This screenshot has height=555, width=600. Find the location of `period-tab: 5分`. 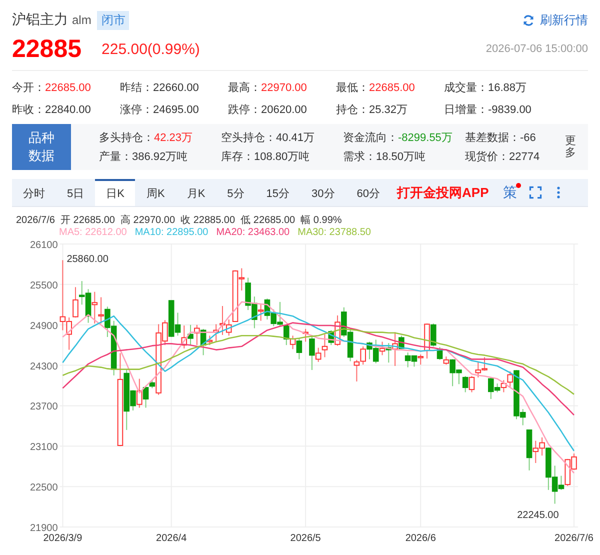

period-tab: 5分 is located at coordinates (236, 193).